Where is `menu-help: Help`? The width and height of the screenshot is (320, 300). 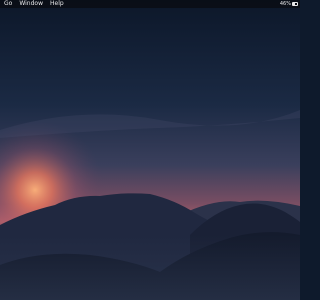
menu-help: Help is located at coordinates (57, 4).